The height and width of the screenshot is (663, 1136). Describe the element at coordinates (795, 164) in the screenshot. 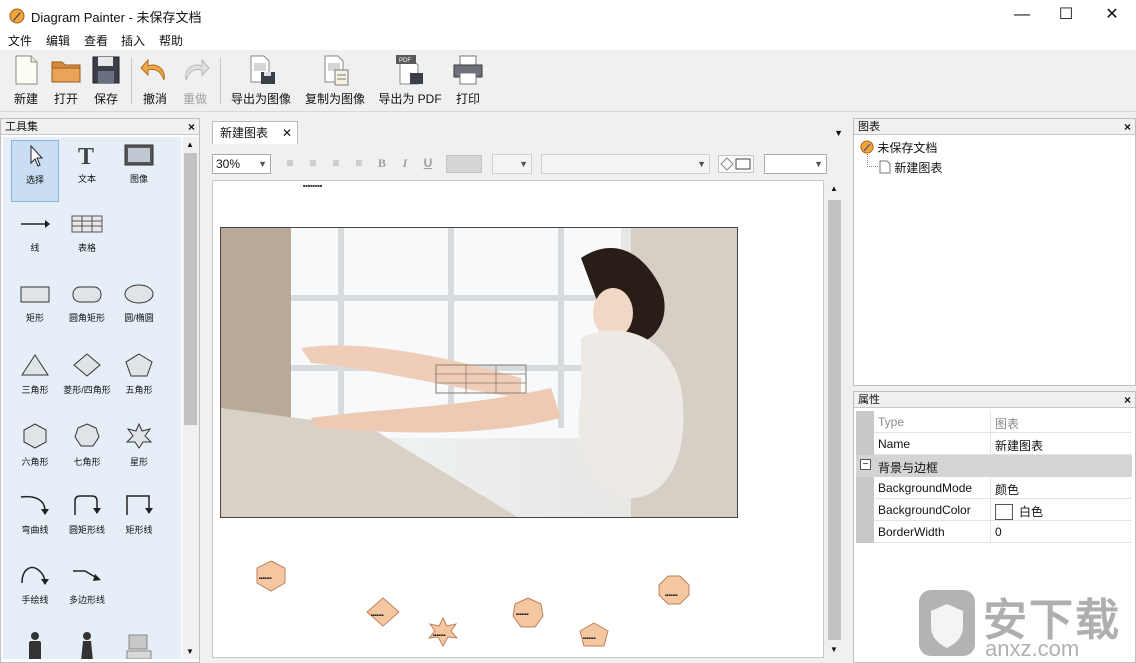

I see `line-style-select: ▼` at that location.